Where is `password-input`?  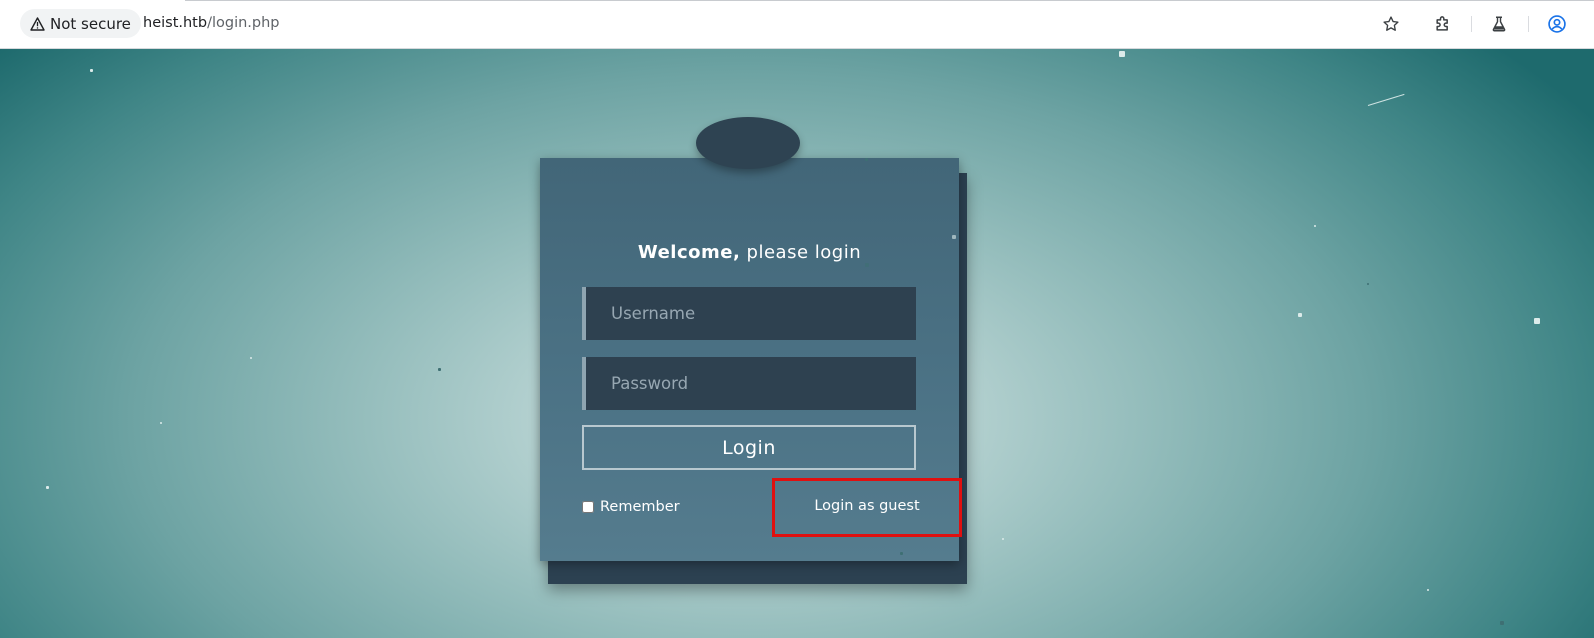
password-input is located at coordinates (749, 383).